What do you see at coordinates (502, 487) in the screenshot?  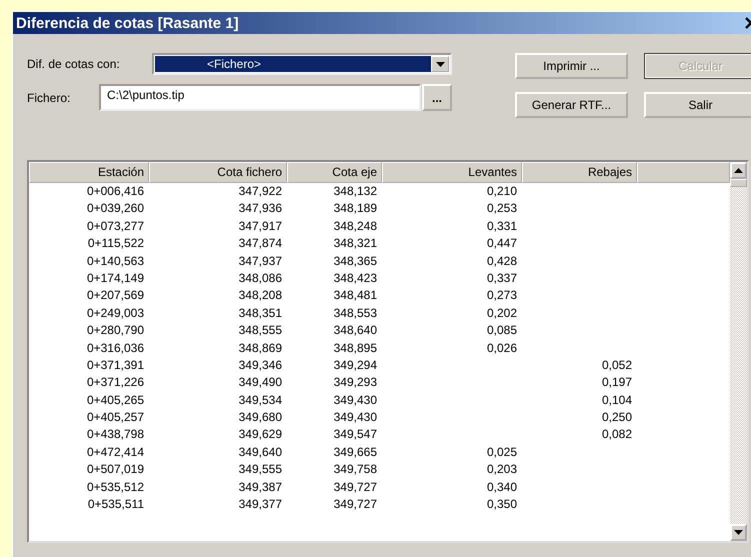 I see `table-cell-text: 0,340` at bounding box center [502, 487].